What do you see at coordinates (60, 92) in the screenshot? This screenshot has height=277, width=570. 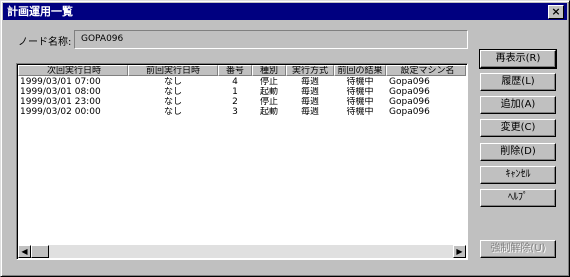 I see `cell-next-run: 1999/03/01 08:00` at bounding box center [60, 92].